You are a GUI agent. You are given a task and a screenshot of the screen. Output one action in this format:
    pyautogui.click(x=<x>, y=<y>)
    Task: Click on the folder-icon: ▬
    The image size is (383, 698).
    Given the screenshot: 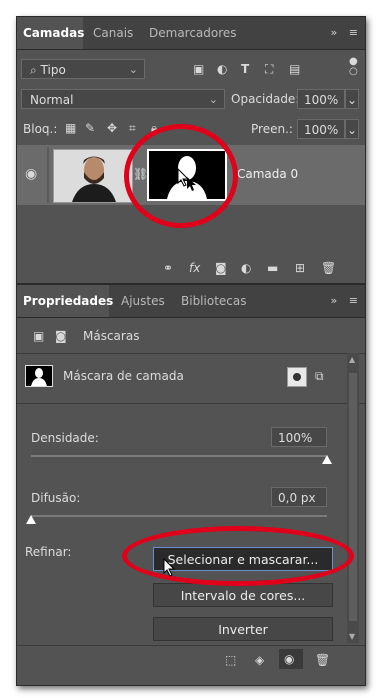 What is the action you would take?
    pyautogui.click(x=272, y=268)
    